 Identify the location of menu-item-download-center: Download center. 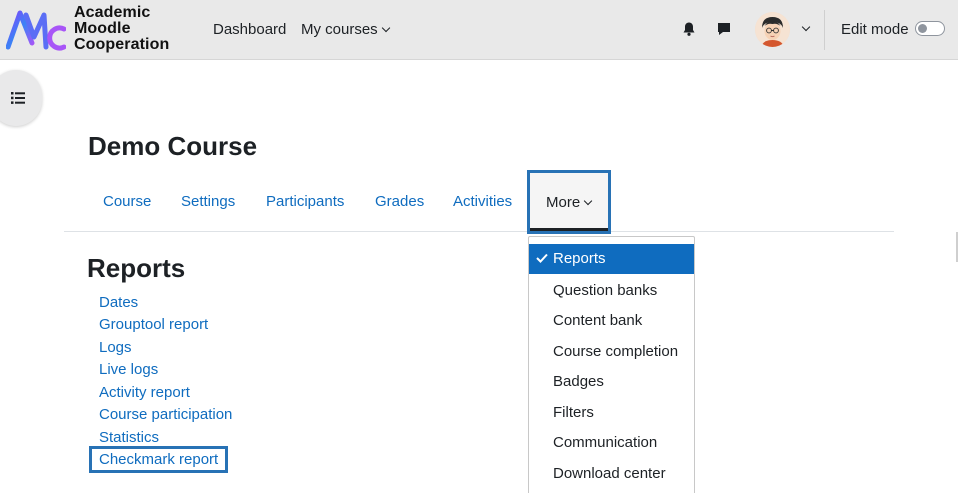
(611, 474).